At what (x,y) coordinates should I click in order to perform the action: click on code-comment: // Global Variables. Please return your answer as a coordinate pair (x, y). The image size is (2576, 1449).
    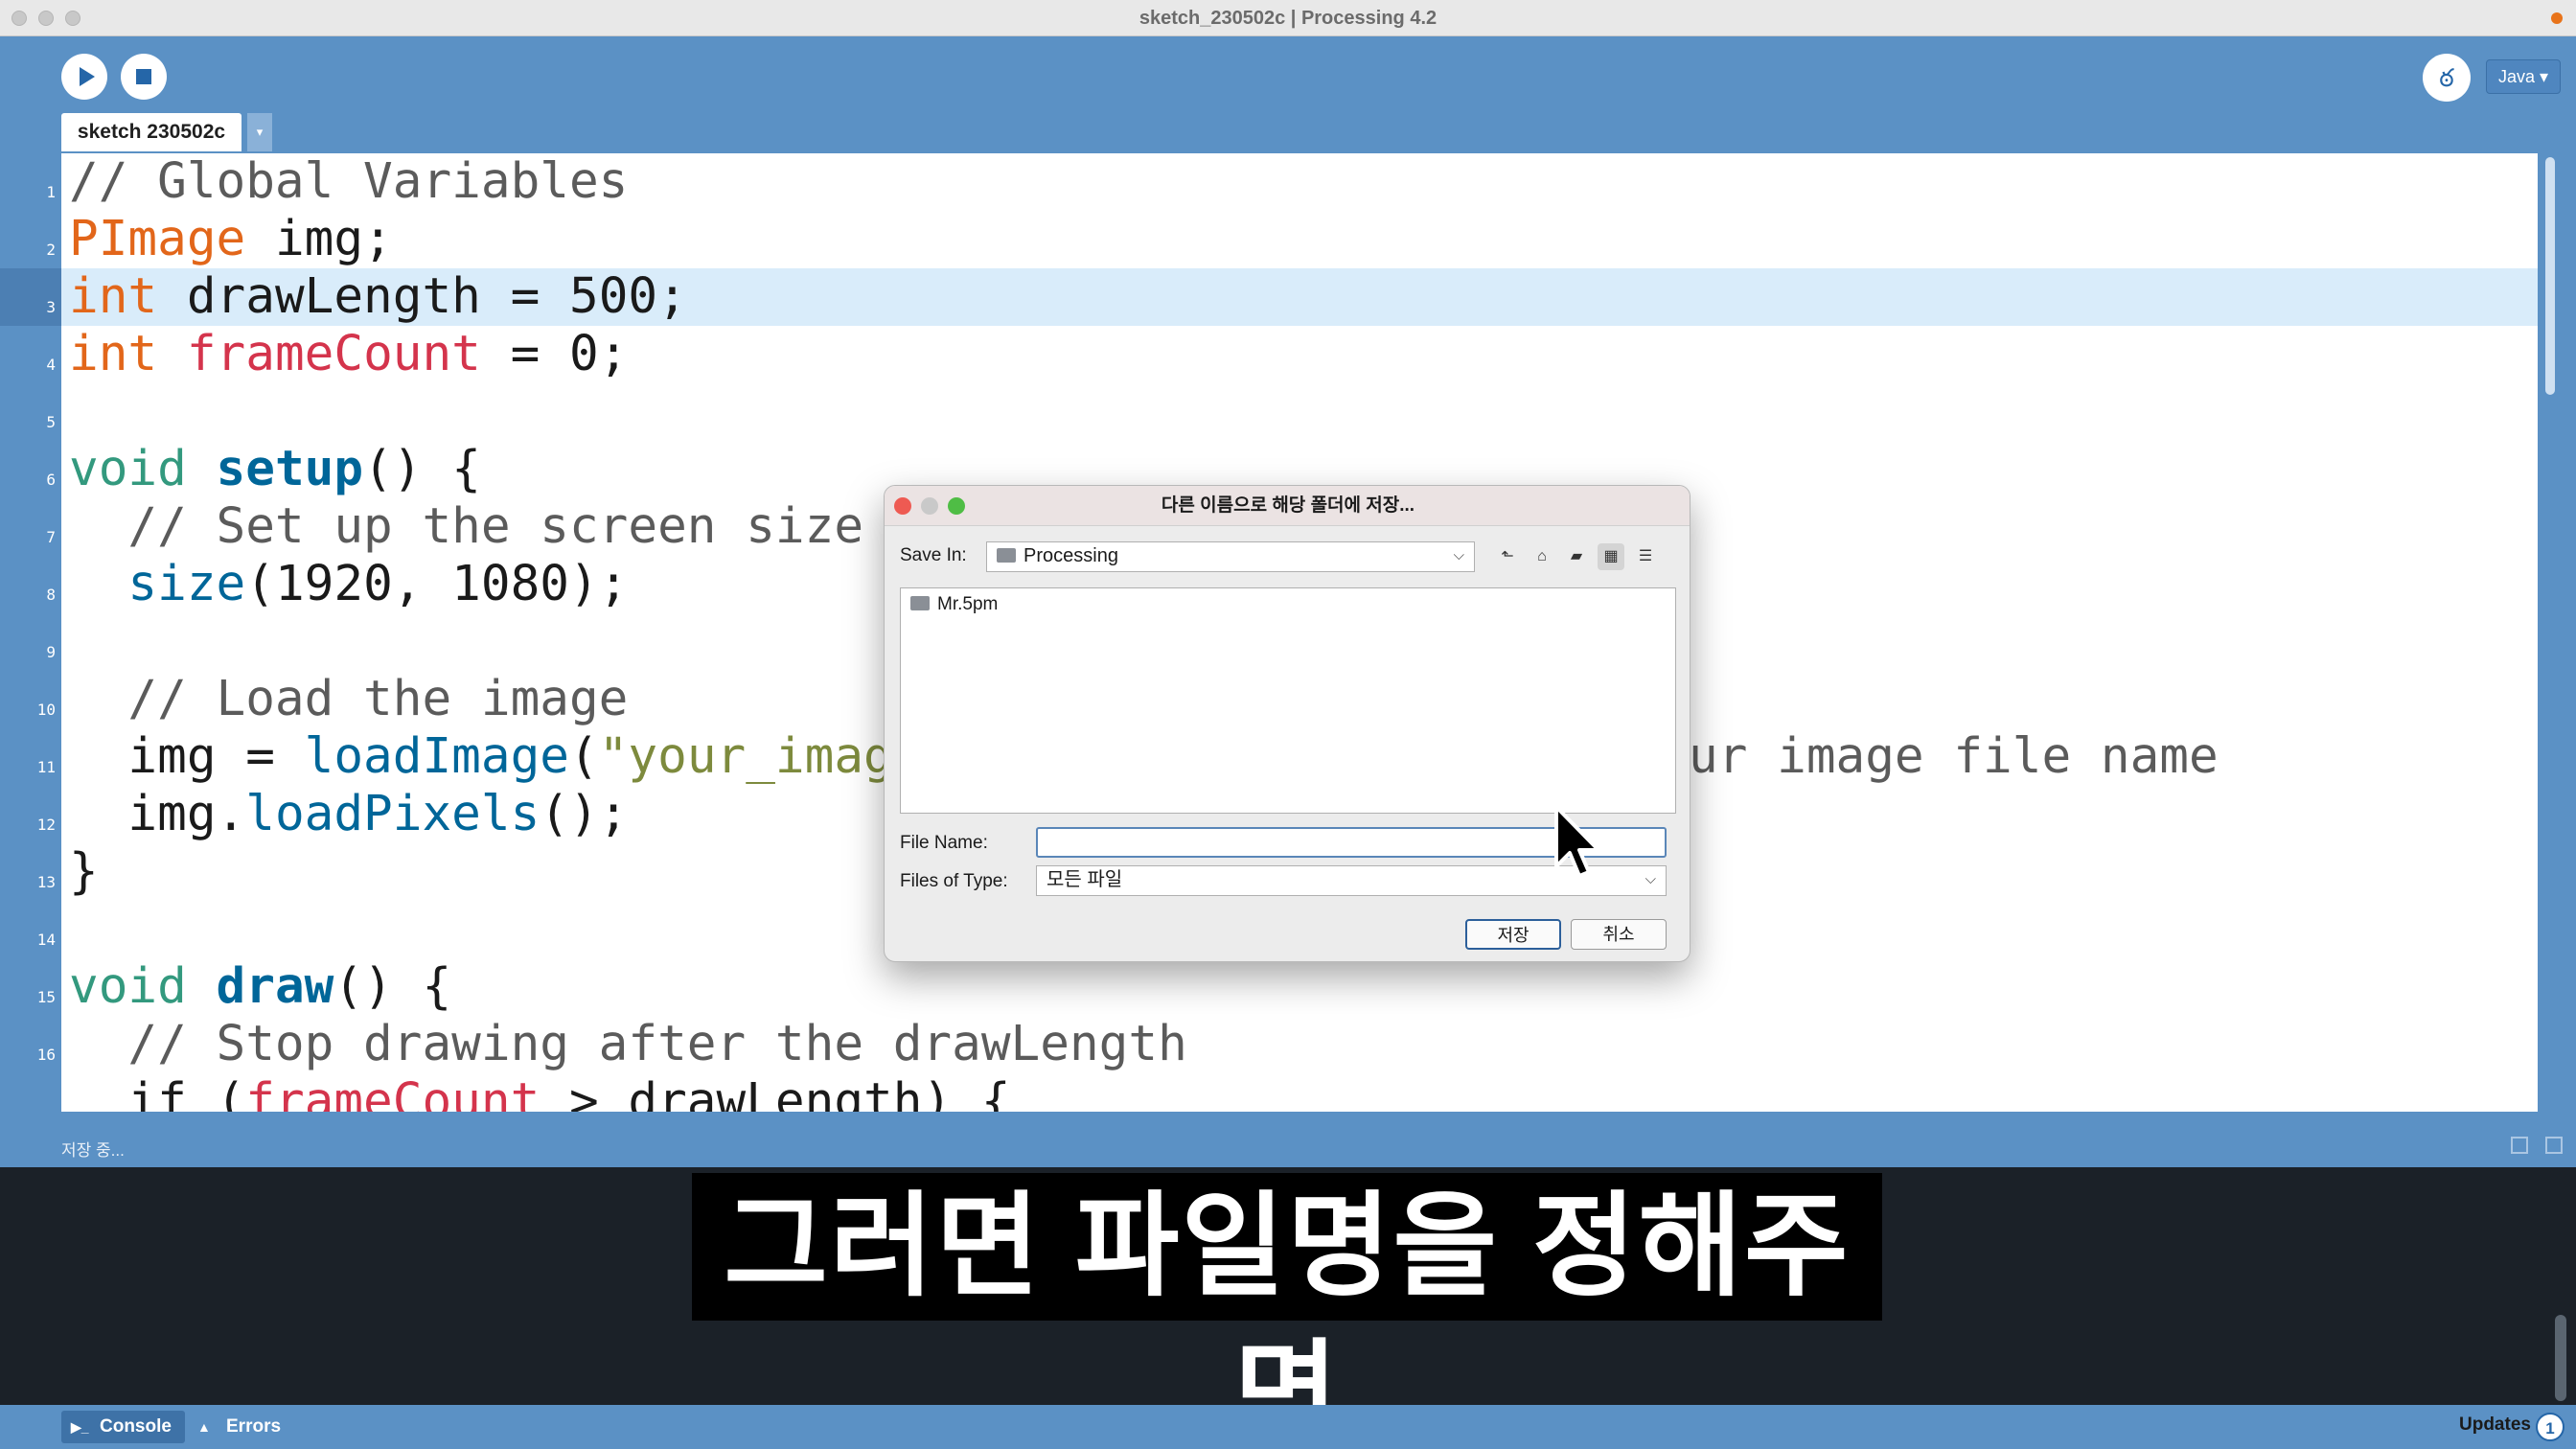
    Looking at the image, I should click on (349, 181).